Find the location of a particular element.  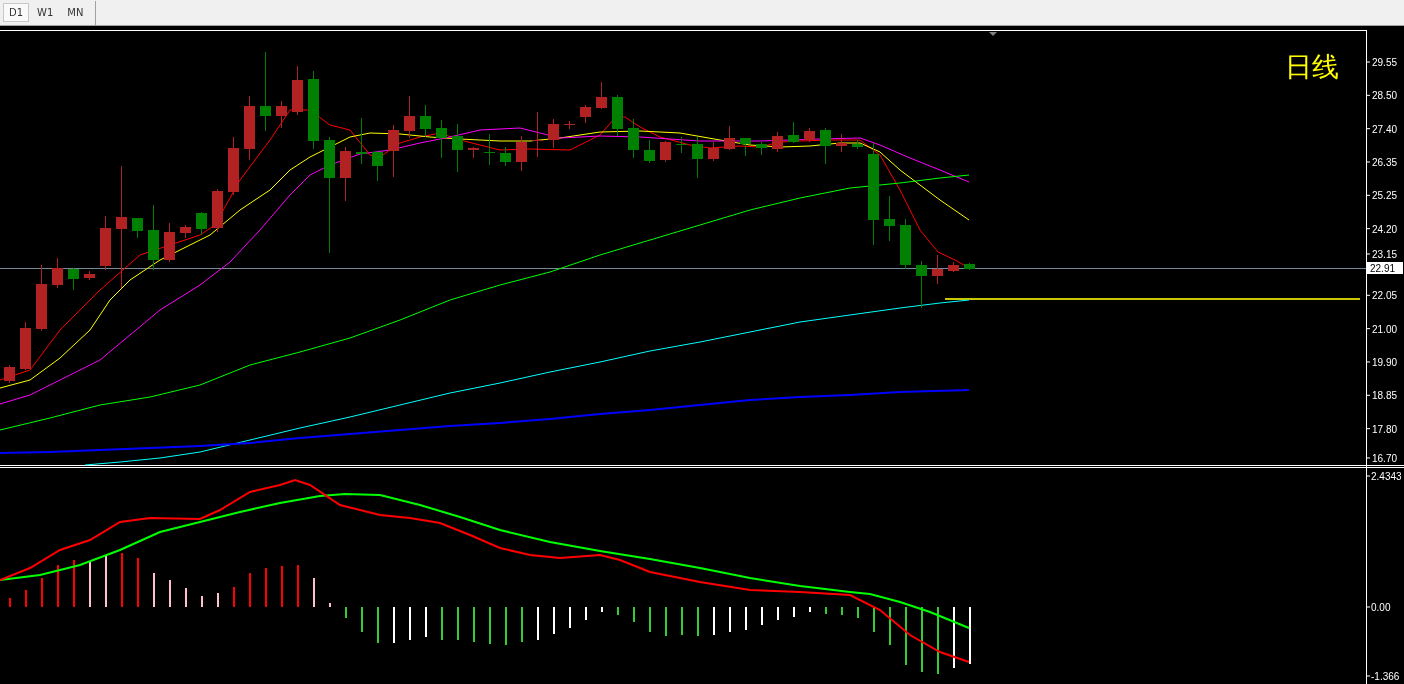

price-tick-label: 27.40 is located at coordinates (1385, 129).